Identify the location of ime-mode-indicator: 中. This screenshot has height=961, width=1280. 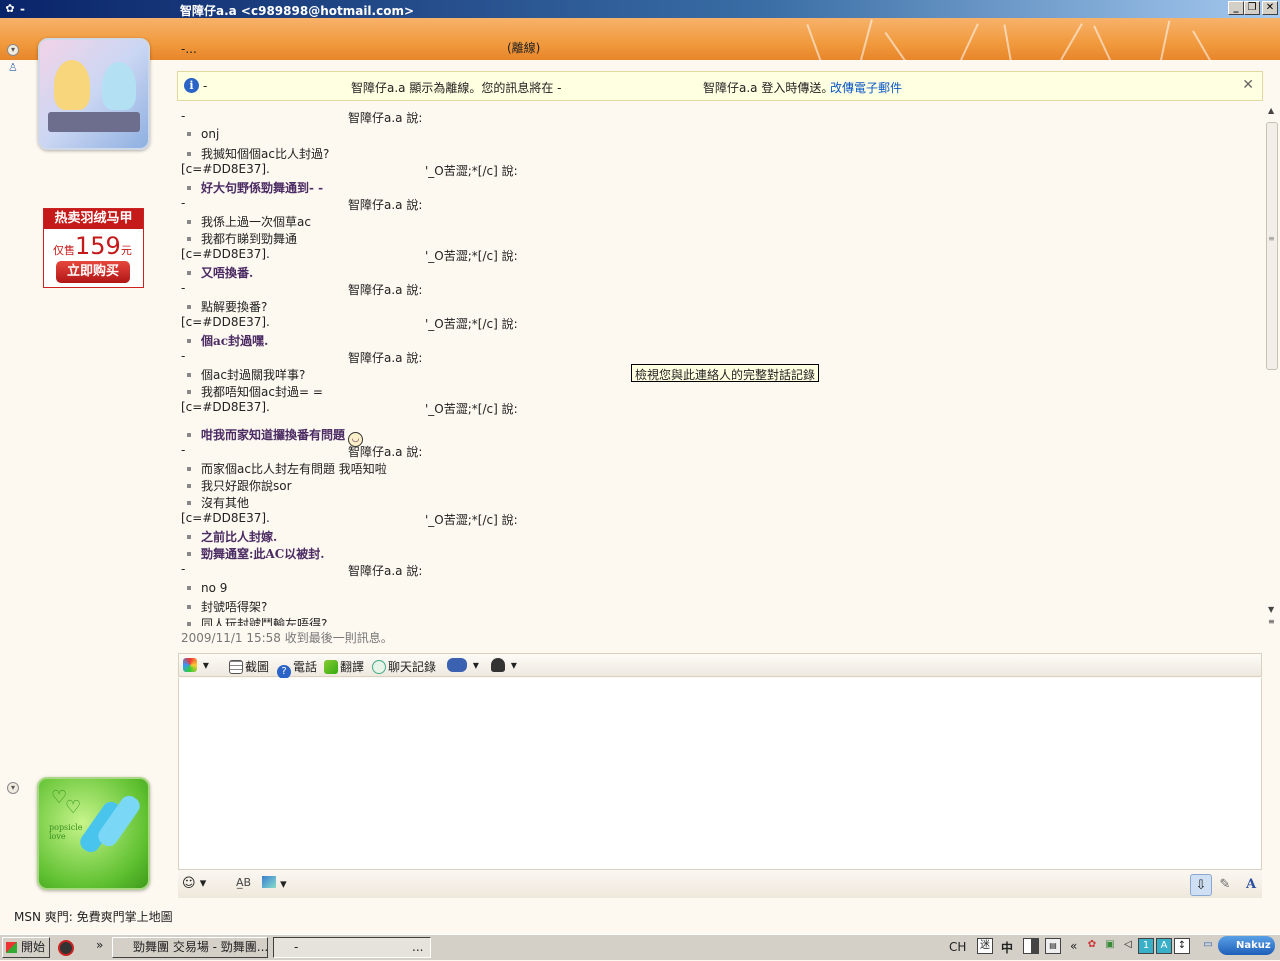
(1007, 949).